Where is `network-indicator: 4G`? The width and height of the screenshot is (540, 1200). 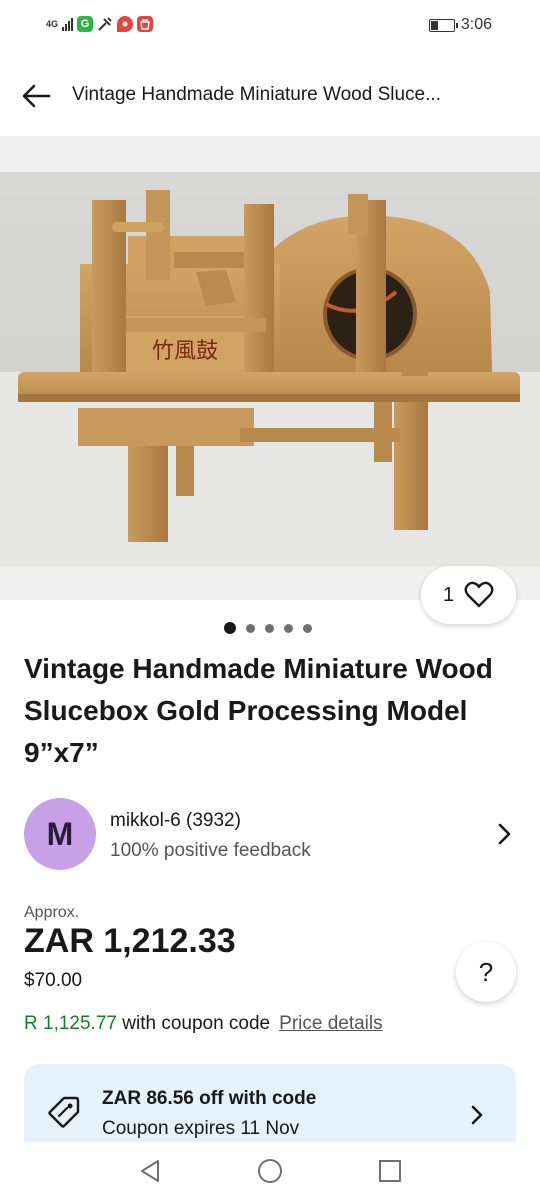 network-indicator: 4G is located at coordinates (52, 24).